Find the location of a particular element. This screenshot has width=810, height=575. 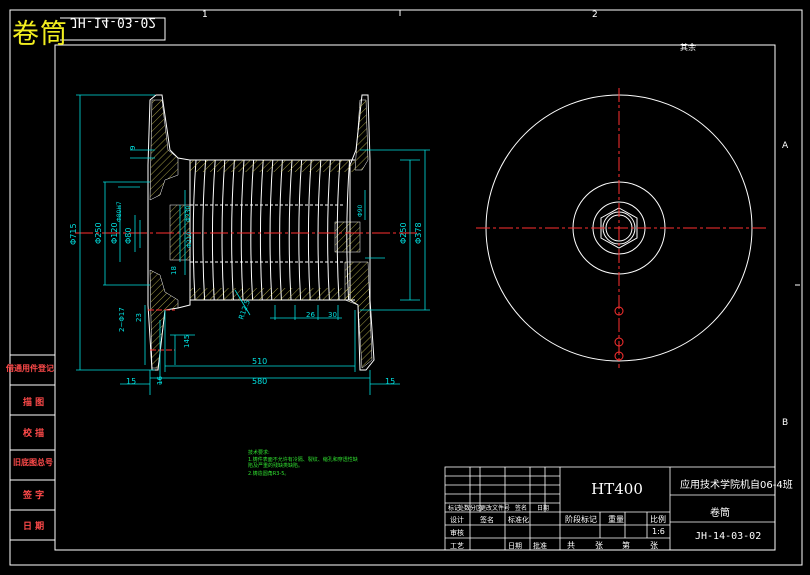

dim-26: 26 is located at coordinates (310, 315).